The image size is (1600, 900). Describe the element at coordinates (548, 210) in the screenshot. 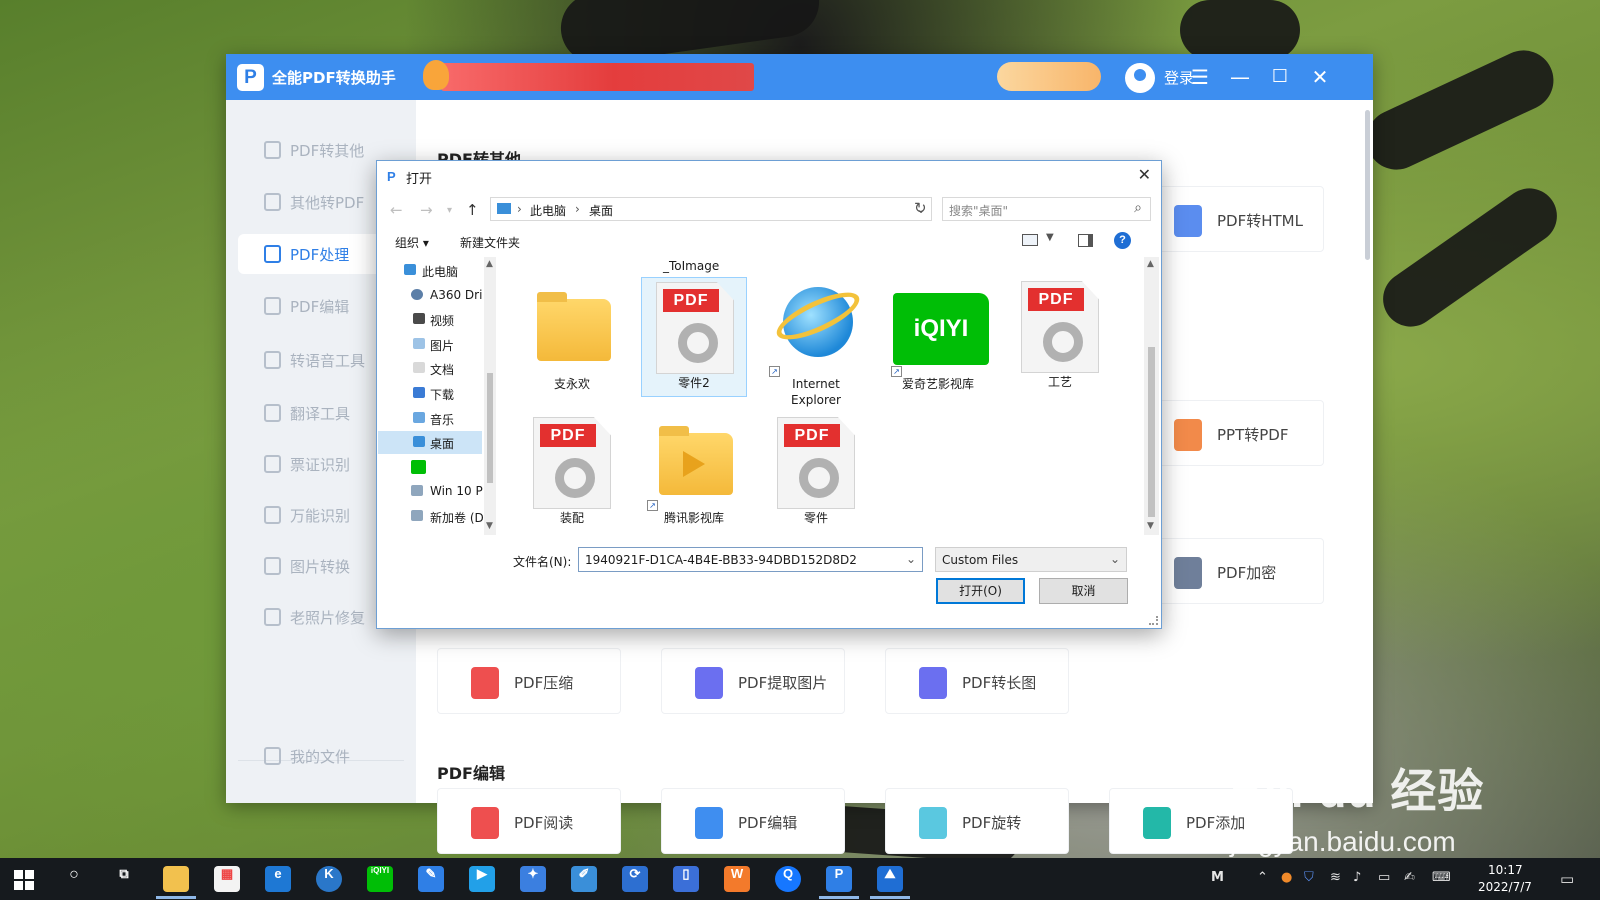

I see `breadcrumb-this-pc: 此电脑` at that location.